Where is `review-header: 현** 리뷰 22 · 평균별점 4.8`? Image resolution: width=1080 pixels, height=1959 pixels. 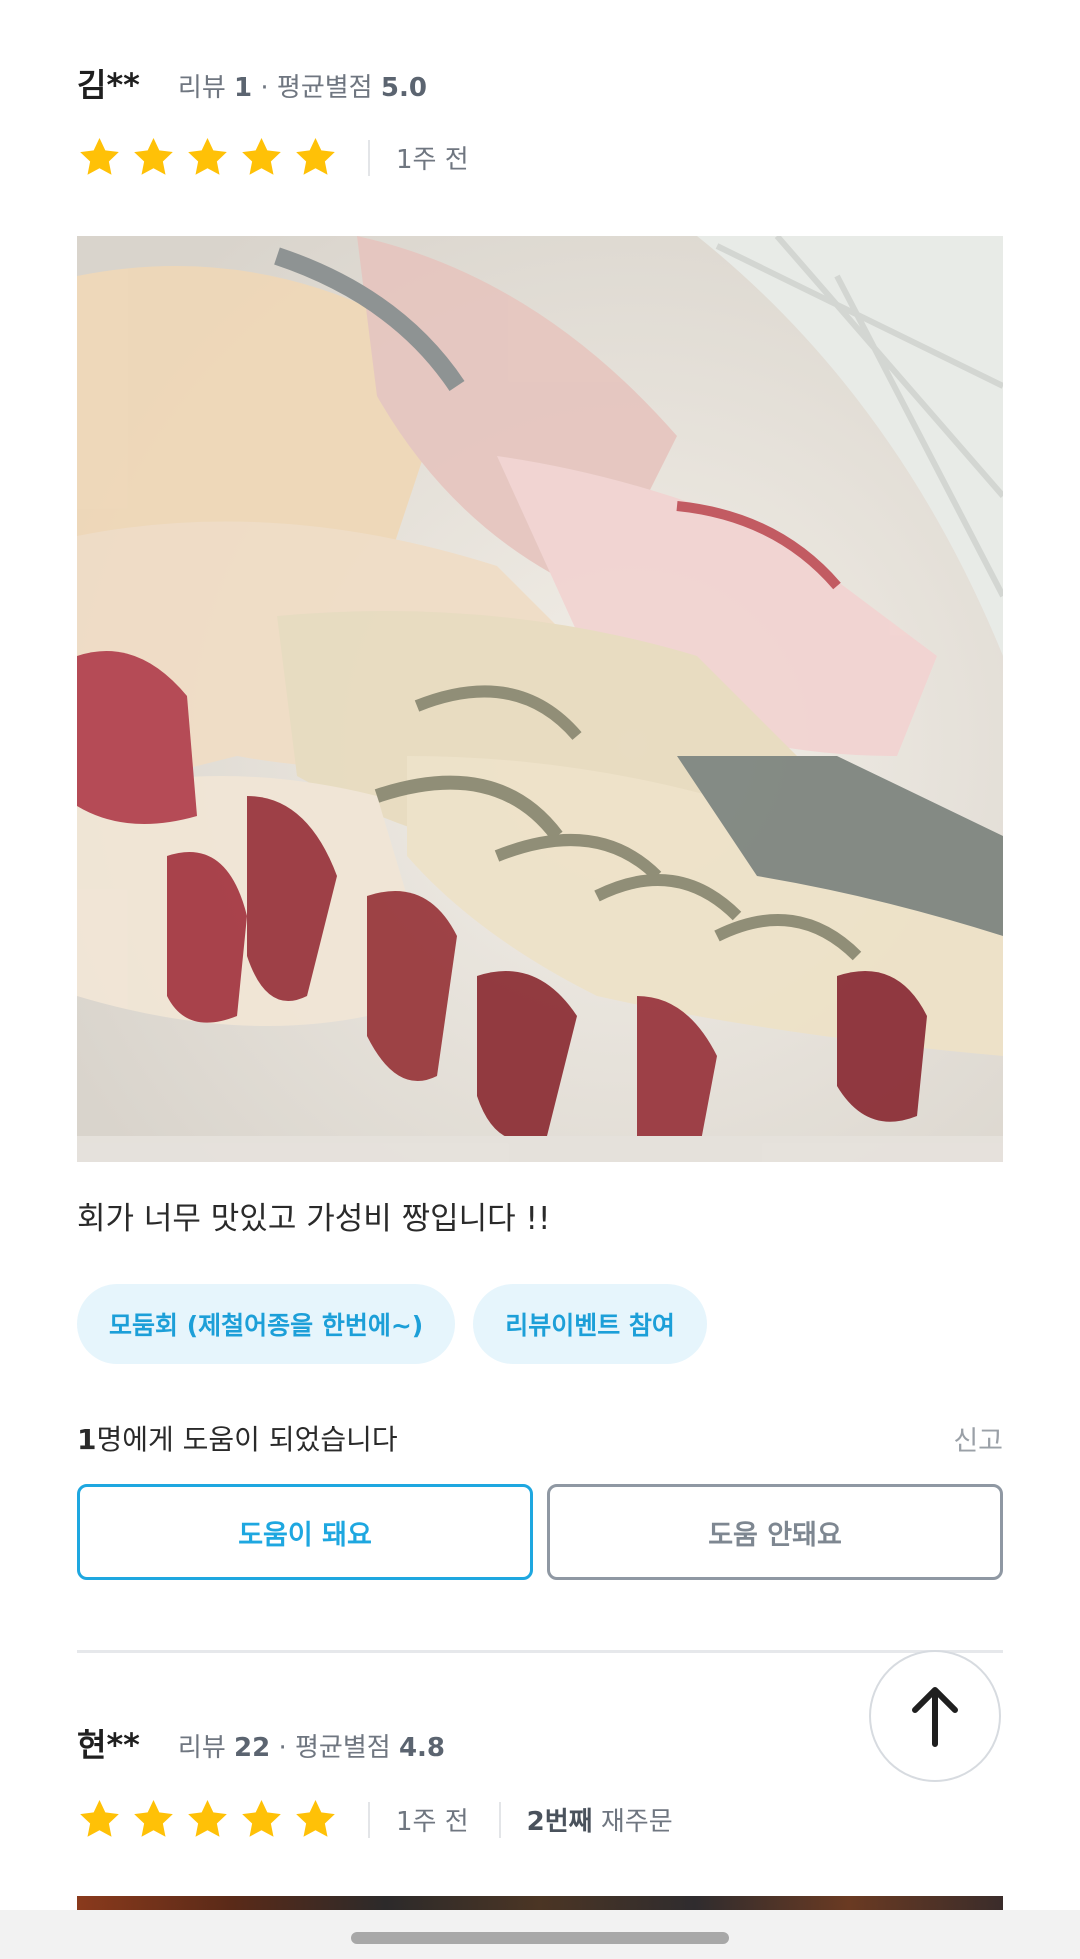
review-header: 현** 리뷰 22 · 평균별점 4.8 is located at coordinates (261, 1743).